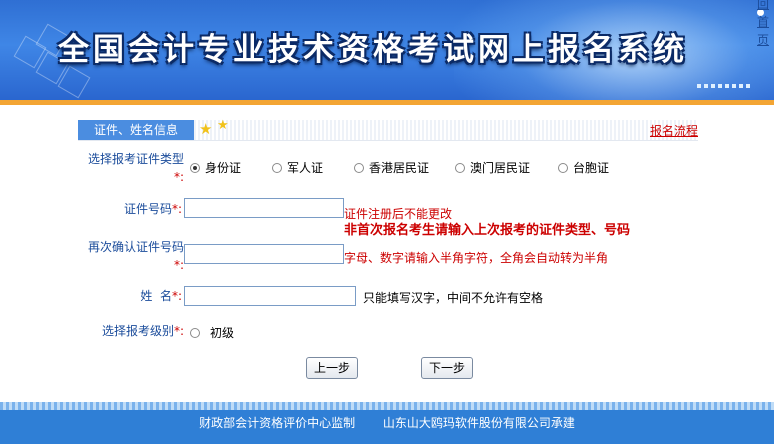  Describe the element at coordinates (453, 298) in the screenshot. I see `name-note: 只能填写汉字，中间不允许有空格` at that location.